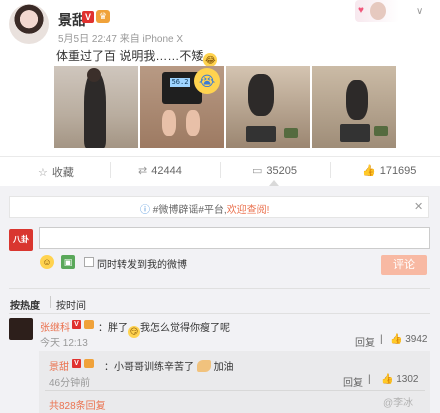  I want to click on comment-icon: ▭, so click(257, 171).